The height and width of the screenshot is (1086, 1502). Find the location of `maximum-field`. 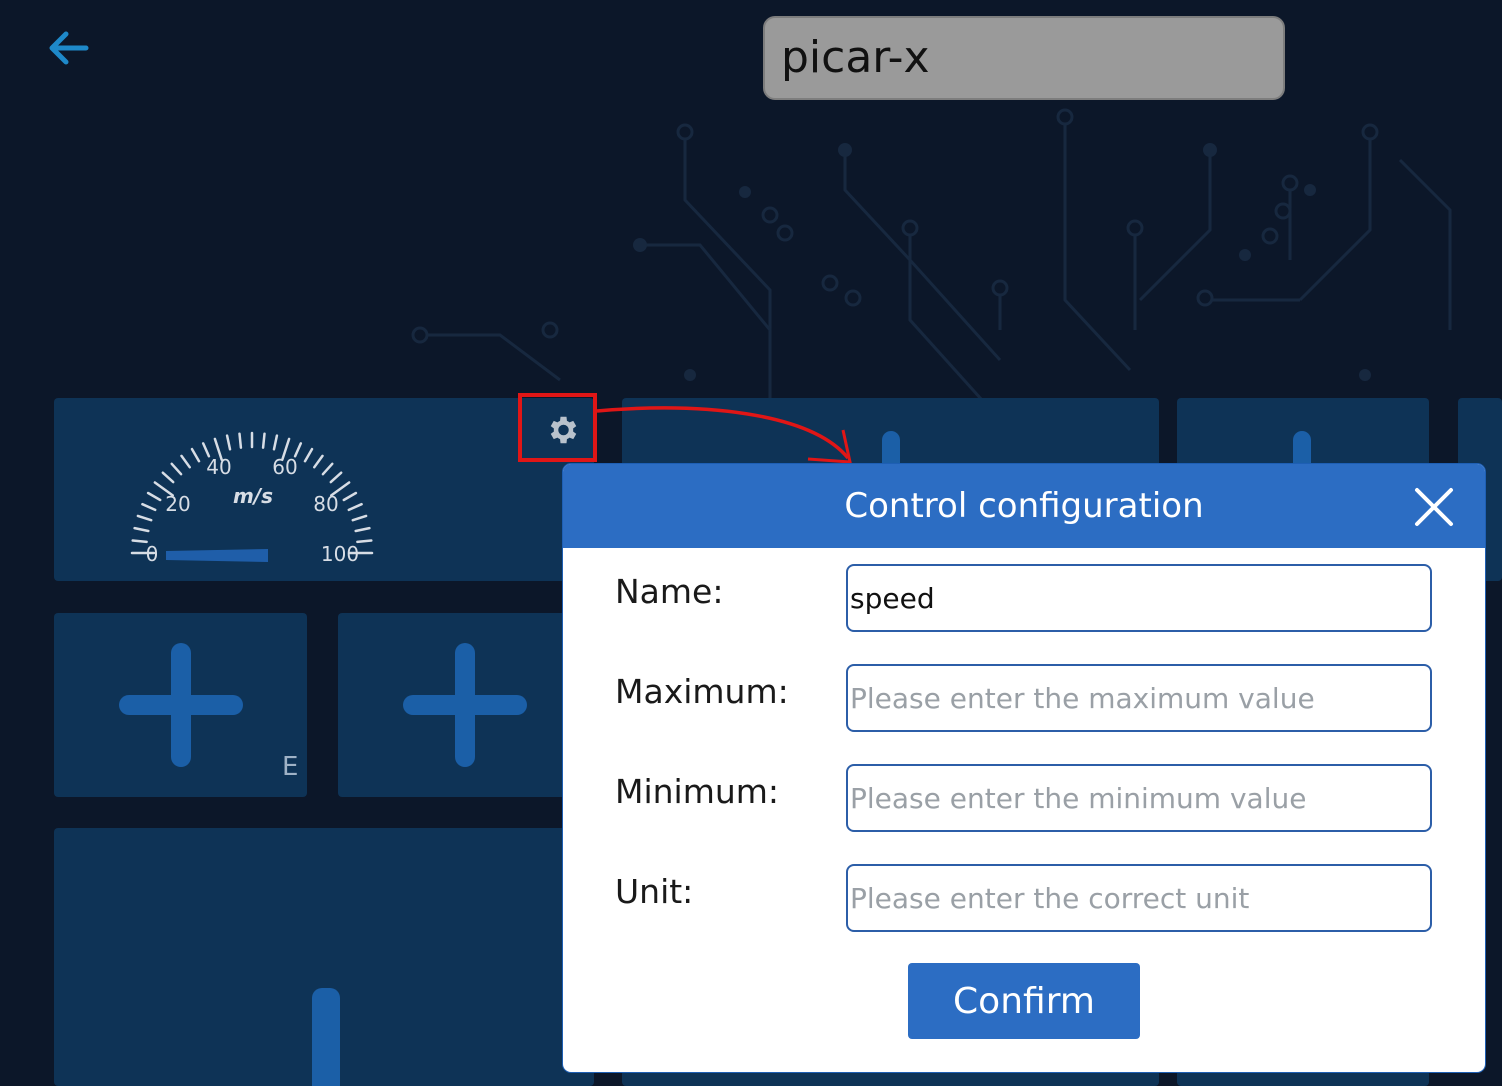

maximum-field is located at coordinates (1139, 698).